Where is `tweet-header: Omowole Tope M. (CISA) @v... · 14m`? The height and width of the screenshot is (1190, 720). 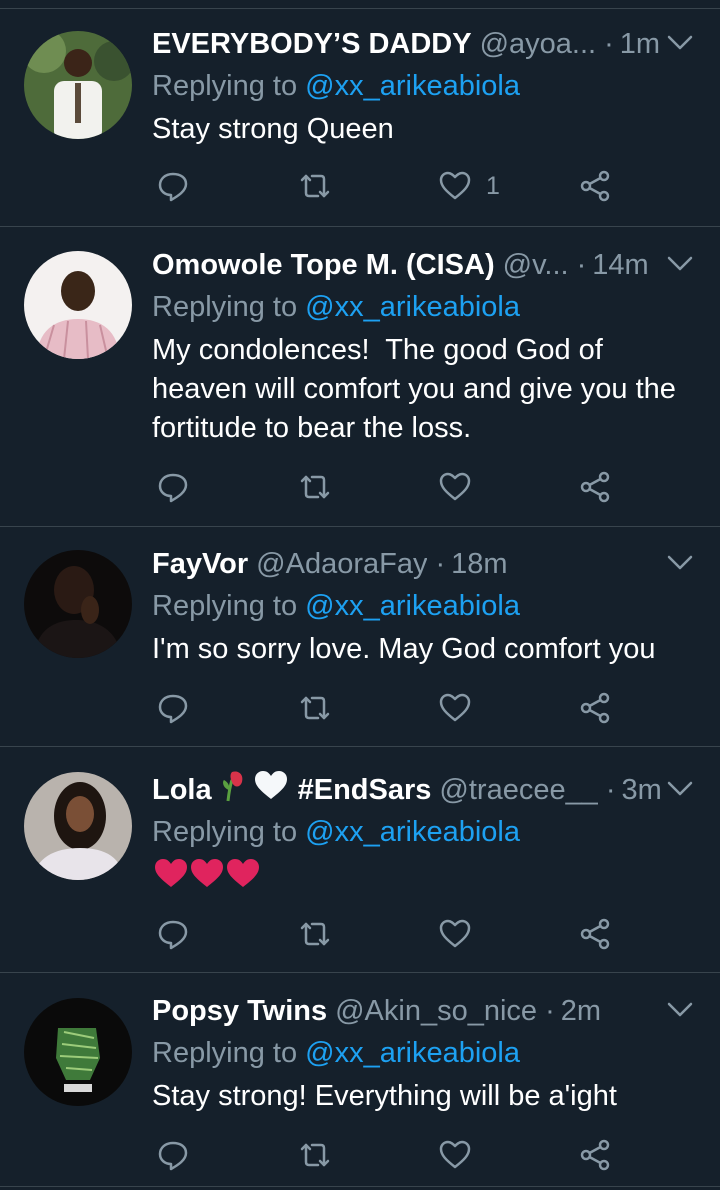
tweet-header: Omowole Tope M. (CISA) @v... · 14m is located at coordinates (410, 265).